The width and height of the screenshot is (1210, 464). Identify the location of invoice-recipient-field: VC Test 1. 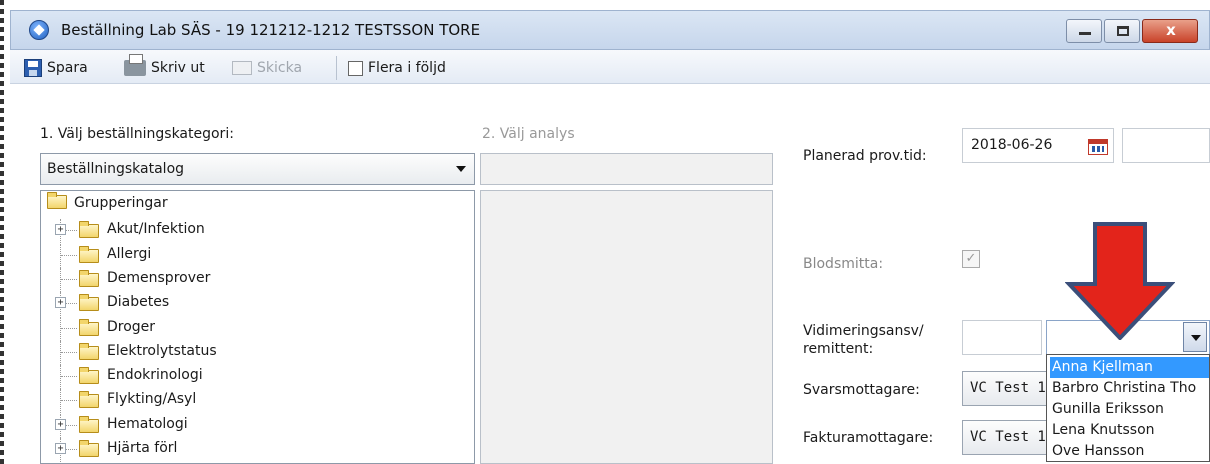
(1007, 437).